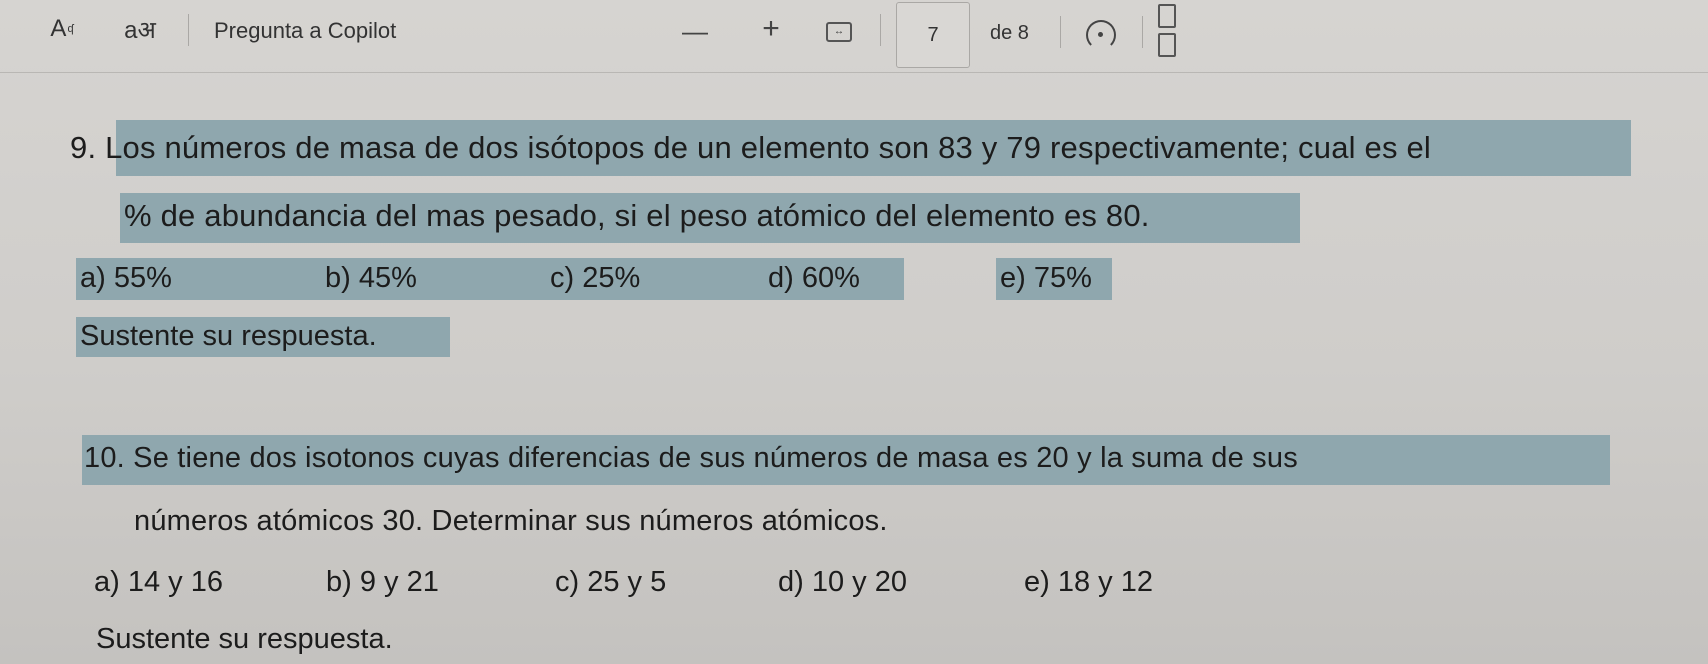 This screenshot has width=1708, height=664. Describe the element at coordinates (70, 29) in the screenshot. I see `read-aloud-icon-waves: ʠ` at that location.